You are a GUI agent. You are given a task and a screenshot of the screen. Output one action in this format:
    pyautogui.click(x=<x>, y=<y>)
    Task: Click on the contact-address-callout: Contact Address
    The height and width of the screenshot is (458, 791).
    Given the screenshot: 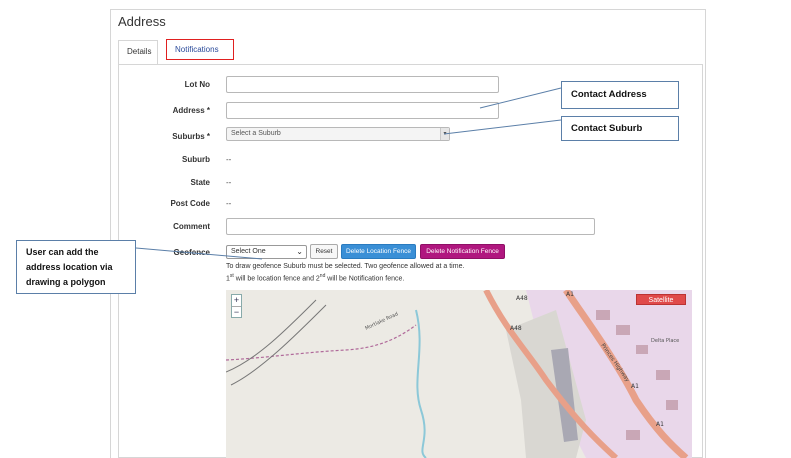 What is the action you would take?
    pyautogui.click(x=620, y=95)
    